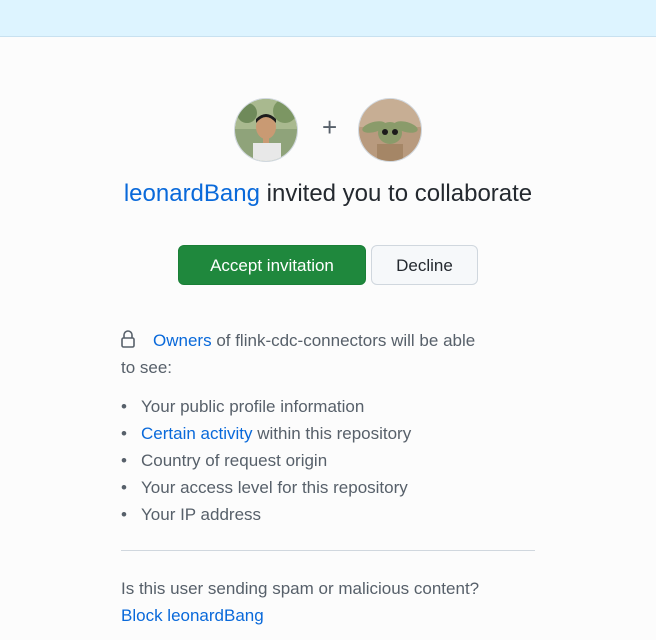 This screenshot has width=656, height=640. What do you see at coordinates (424, 265) in the screenshot?
I see `decline-button: Decline` at bounding box center [424, 265].